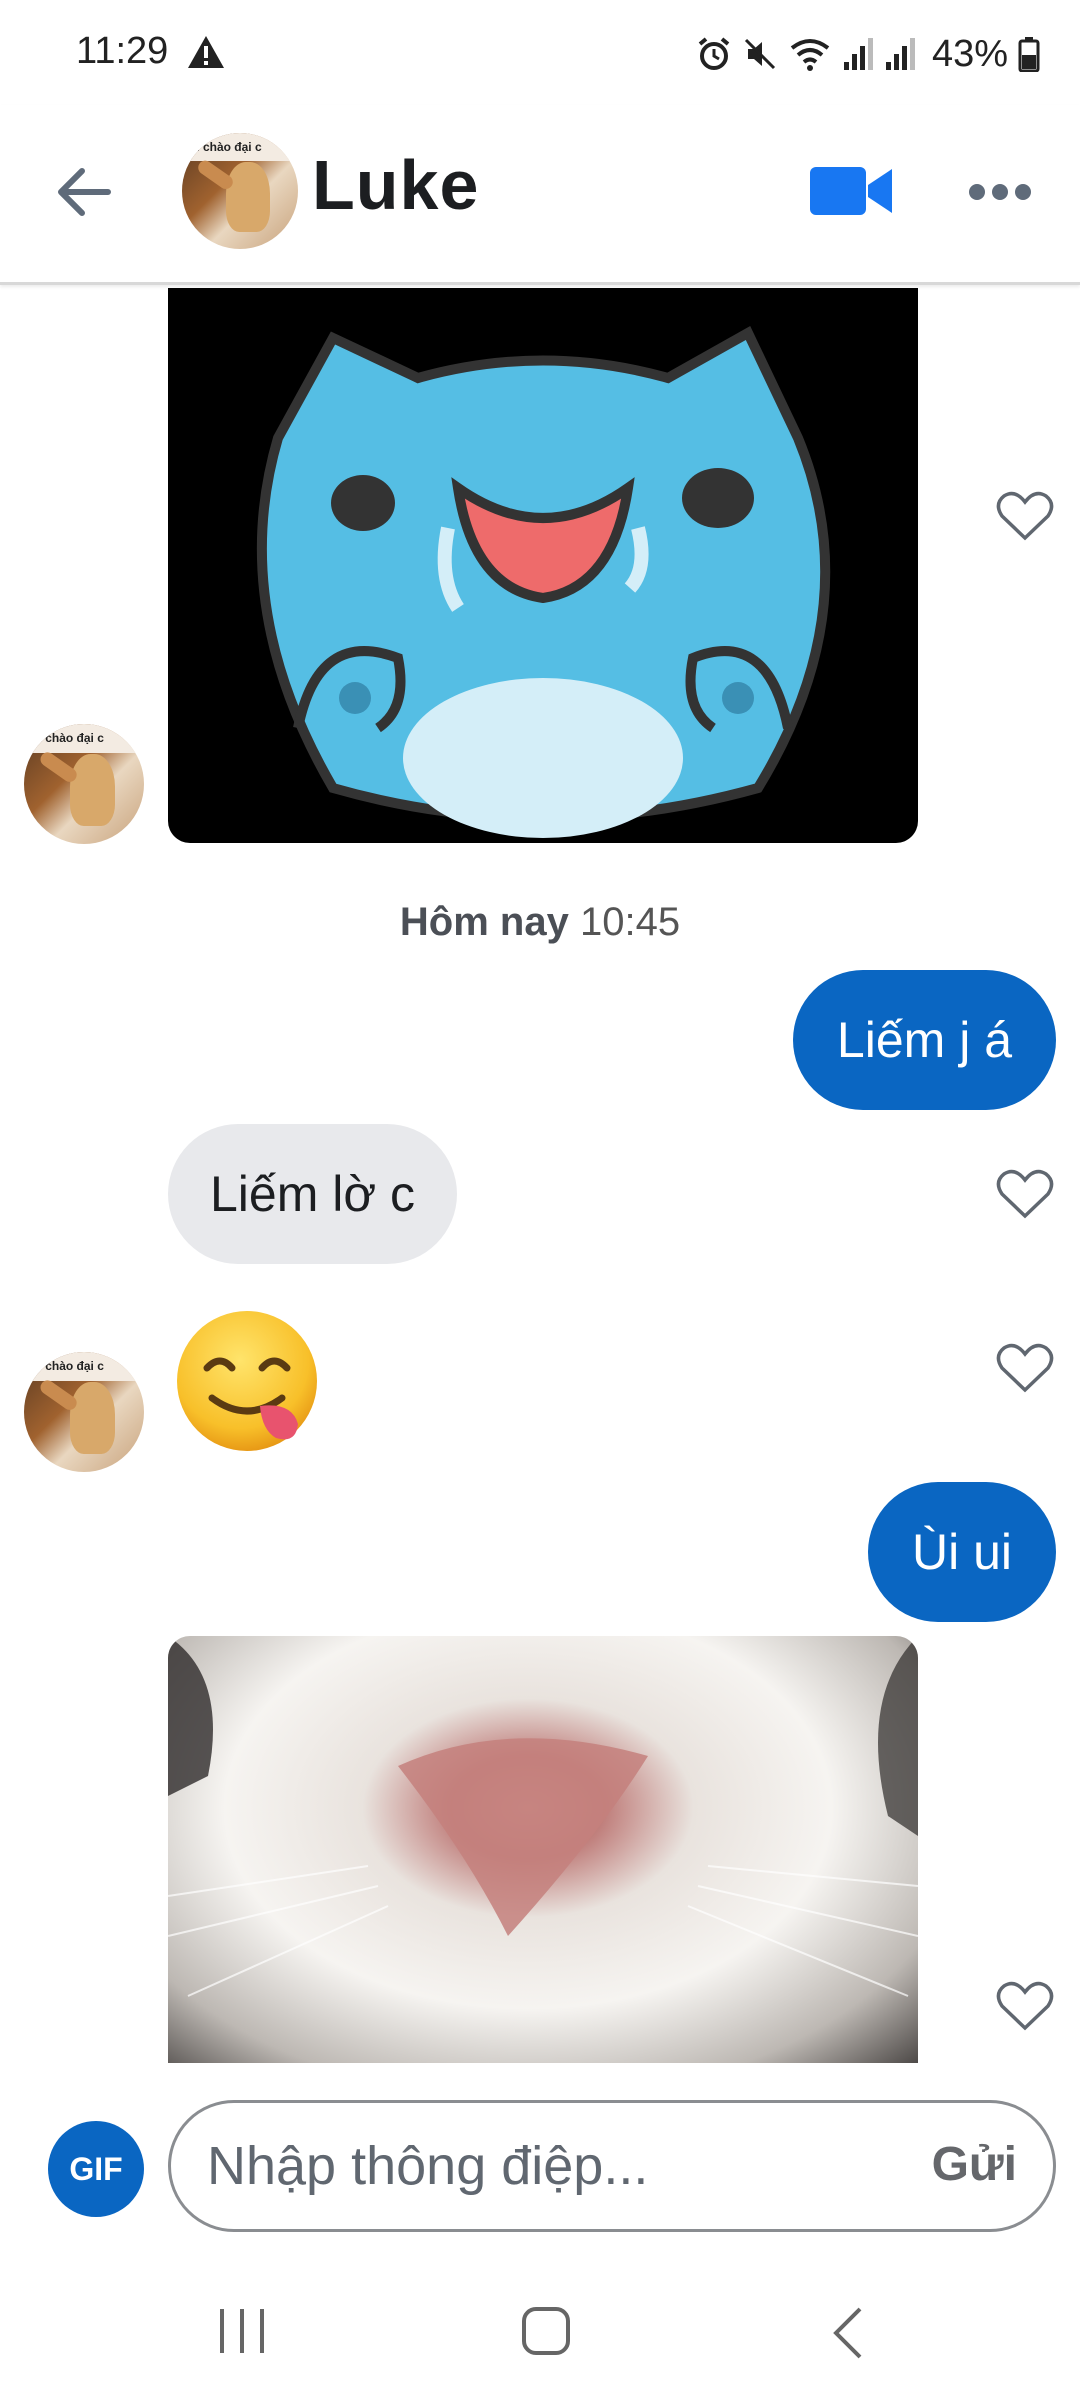  I want to click on system-nav-bar, so click(540, 2326).